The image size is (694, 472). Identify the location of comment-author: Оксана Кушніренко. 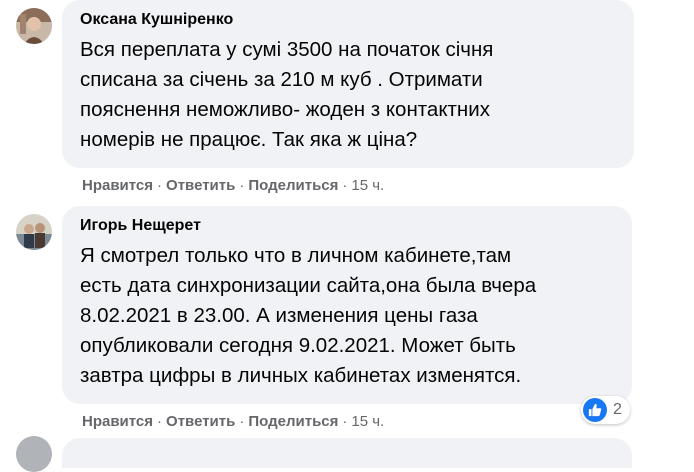
(350, 20).